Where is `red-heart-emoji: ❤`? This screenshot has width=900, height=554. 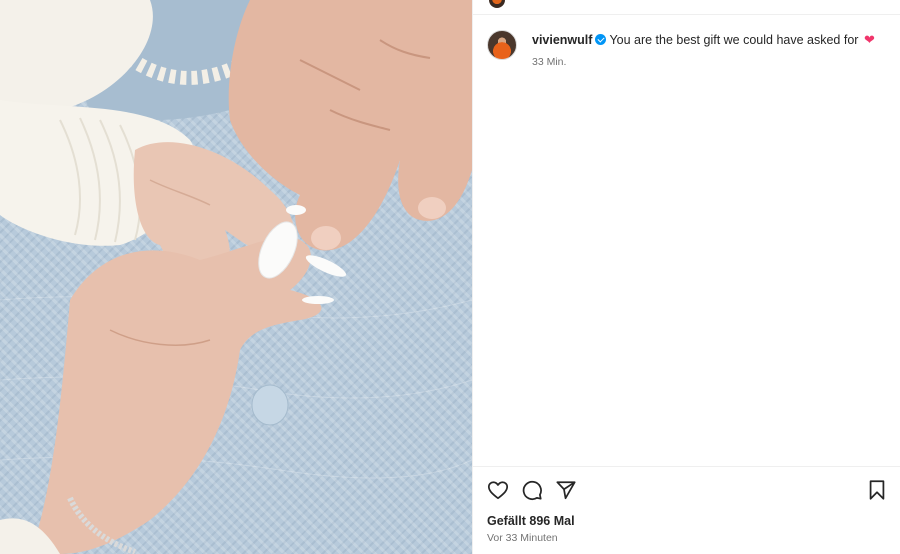
red-heart-emoji: ❤ is located at coordinates (869, 39).